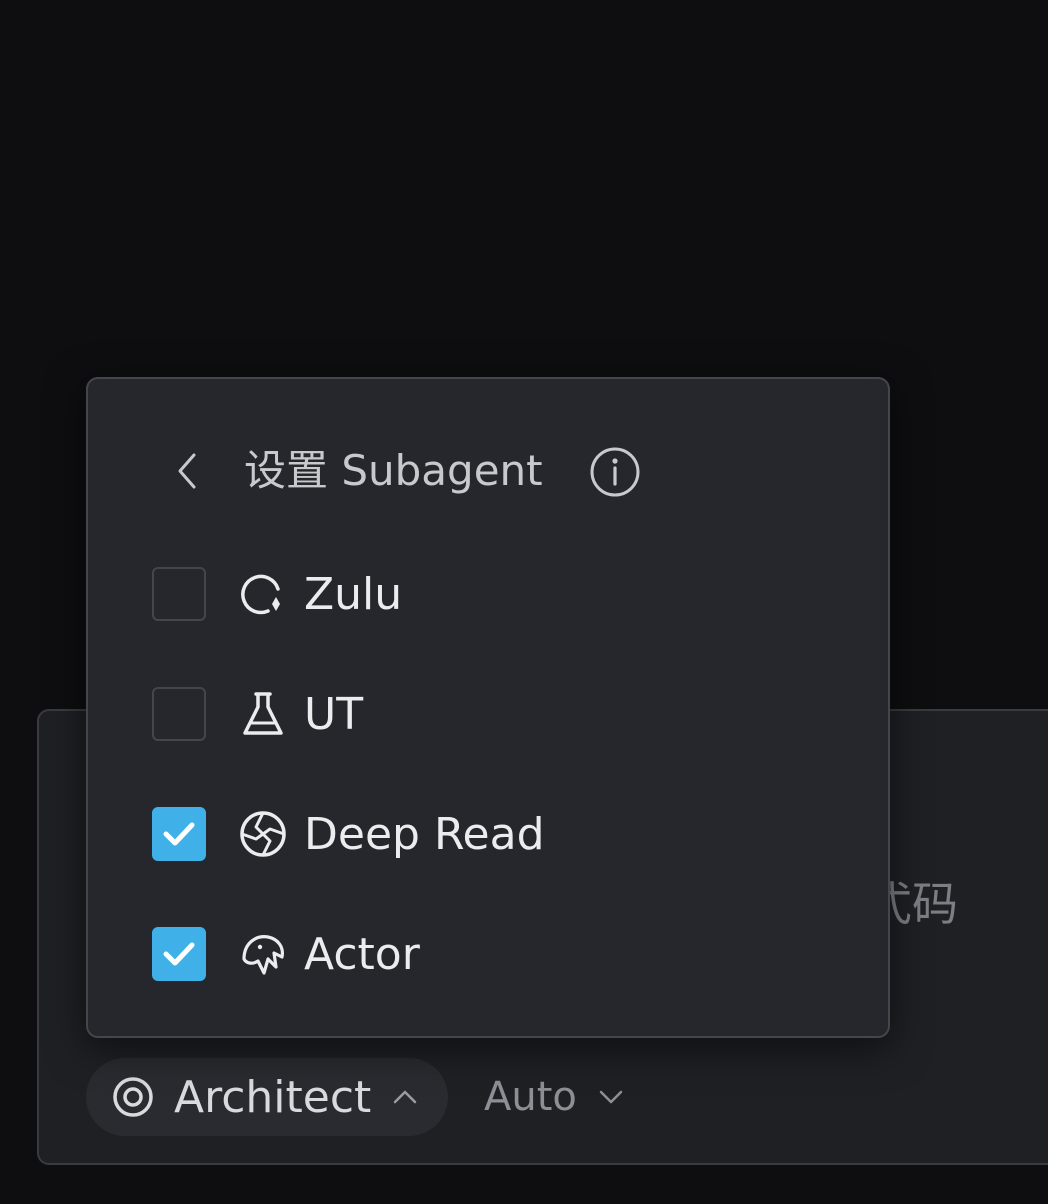 Image resolution: width=1048 pixels, height=1204 pixels. What do you see at coordinates (353, 594) in the screenshot?
I see `option-label: Zulu` at bounding box center [353, 594].